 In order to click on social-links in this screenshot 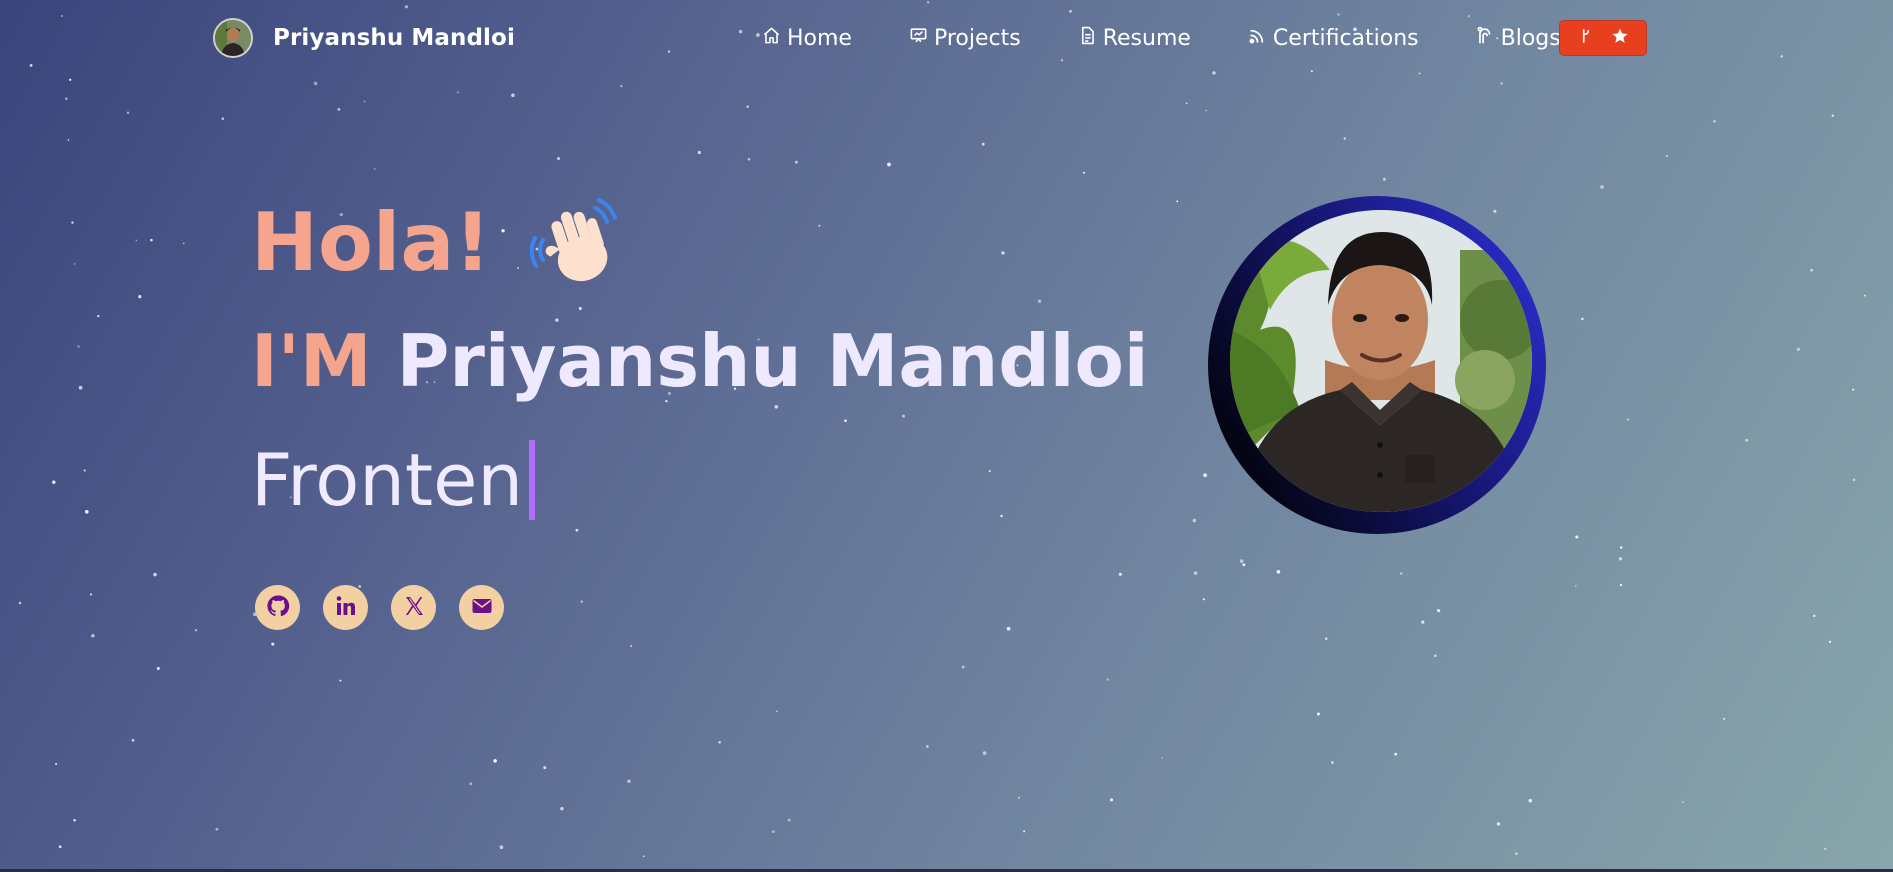, I will do `click(379, 607)`.